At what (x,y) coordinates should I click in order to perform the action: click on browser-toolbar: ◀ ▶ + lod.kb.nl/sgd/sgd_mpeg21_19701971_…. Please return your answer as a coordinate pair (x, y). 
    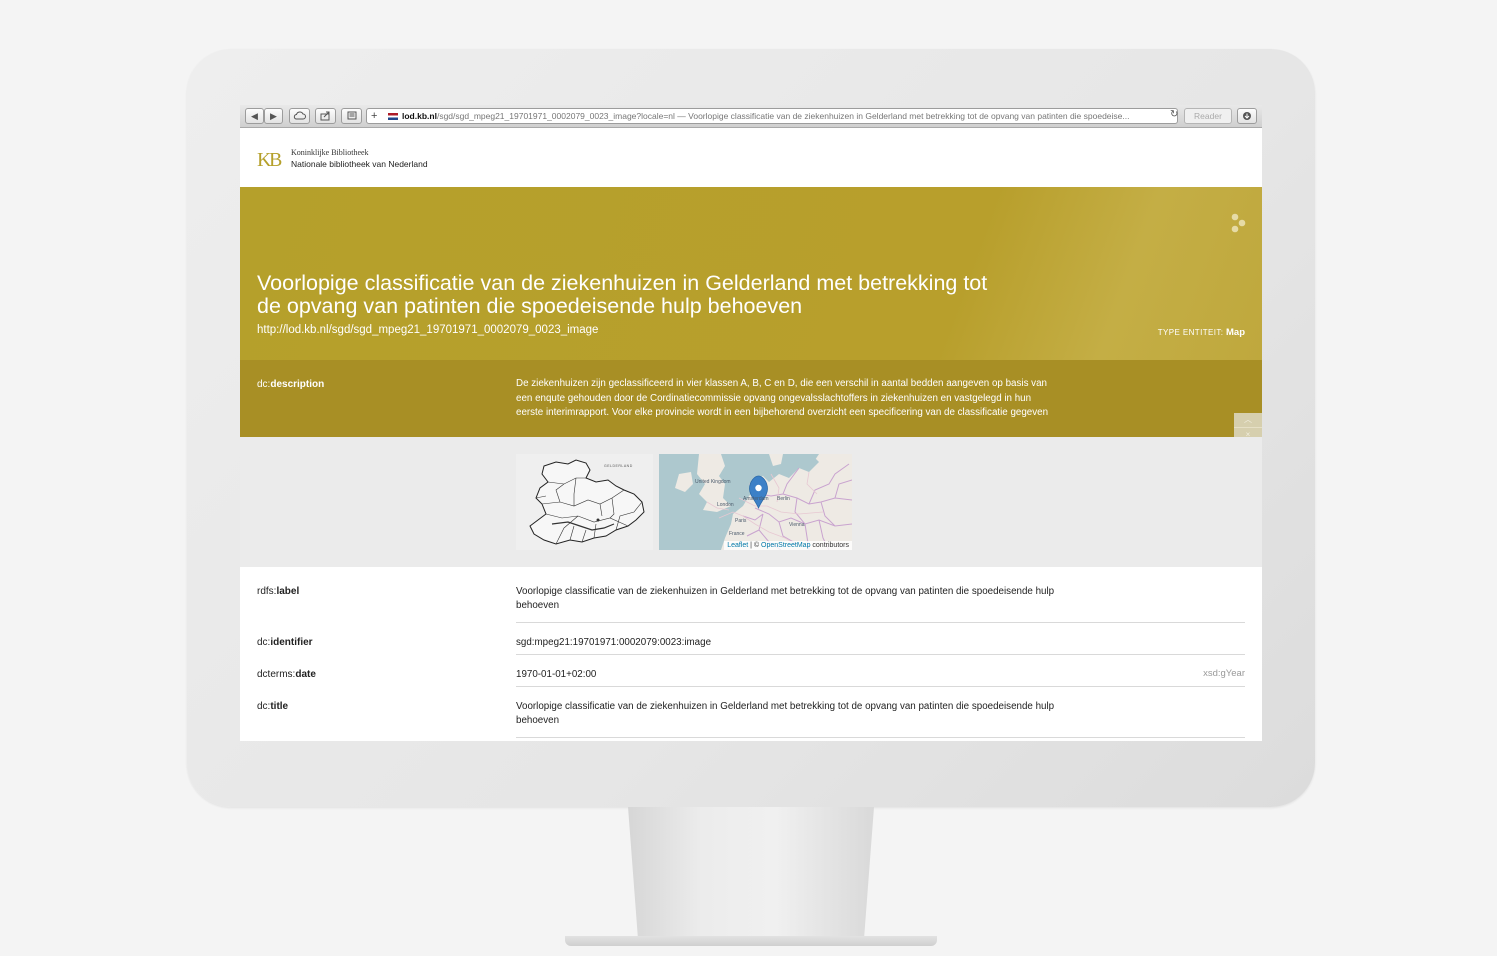
    Looking at the image, I should click on (751, 116).